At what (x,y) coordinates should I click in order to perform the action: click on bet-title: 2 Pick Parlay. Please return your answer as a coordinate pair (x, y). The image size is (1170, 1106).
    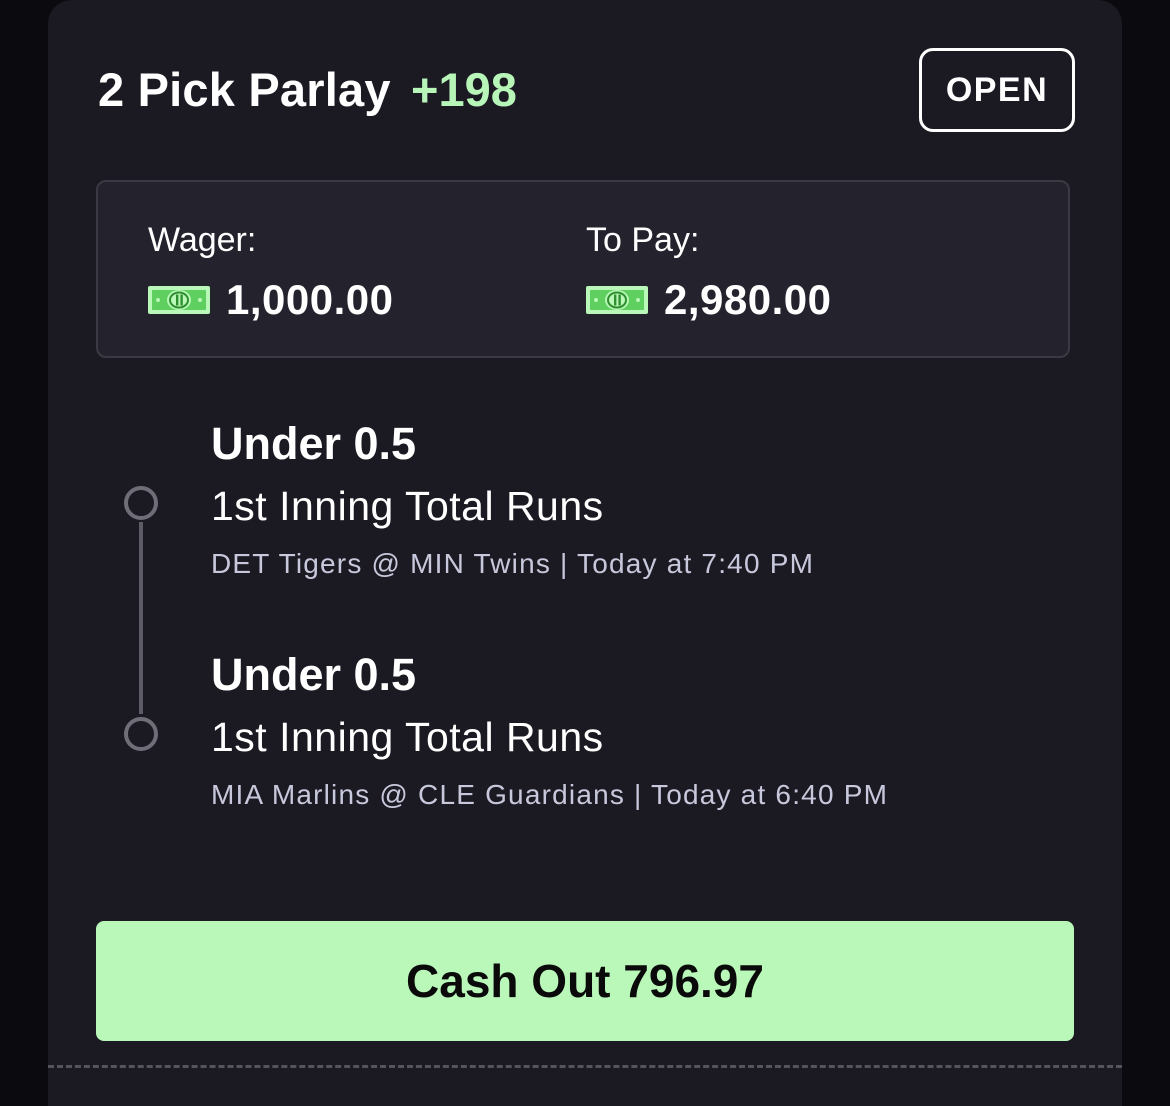
    Looking at the image, I should click on (244, 89).